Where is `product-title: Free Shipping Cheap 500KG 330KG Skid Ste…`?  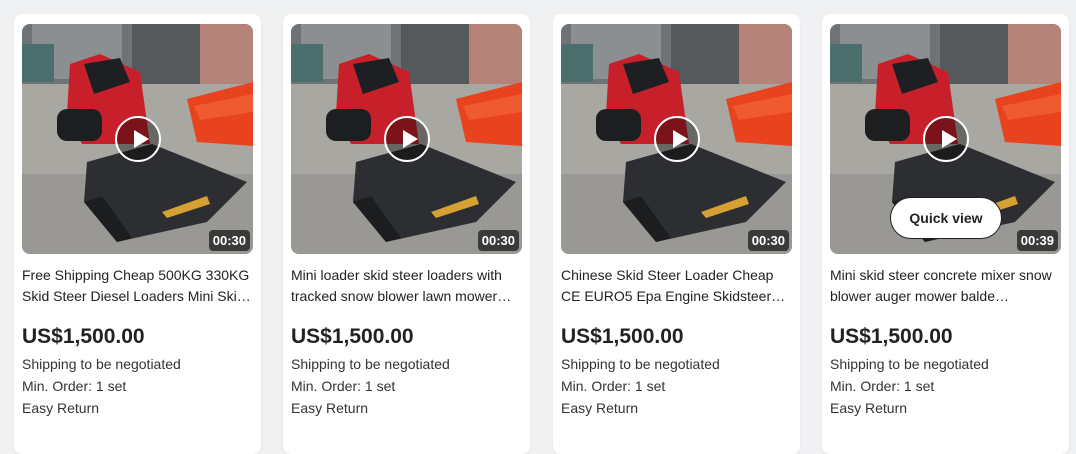 product-title: Free Shipping Cheap 500KG 330KG Skid Ste… is located at coordinates (139, 286).